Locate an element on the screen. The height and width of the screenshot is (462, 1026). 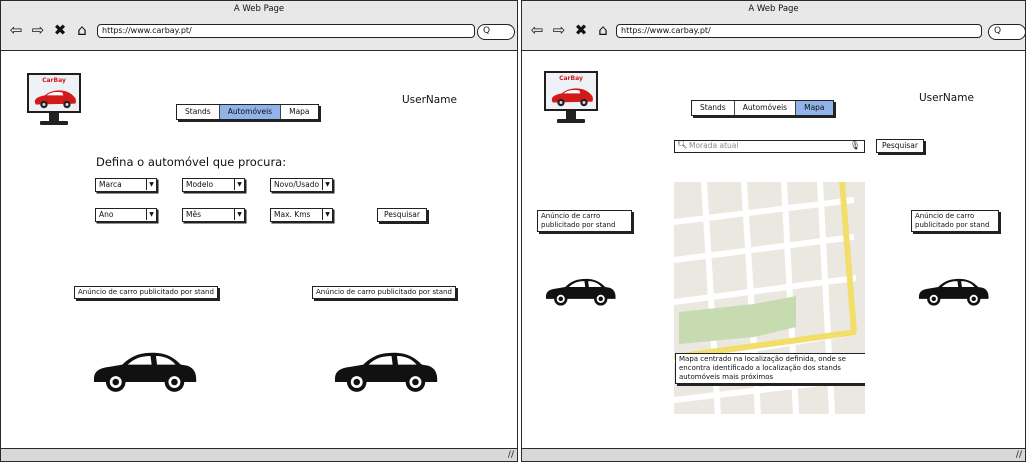
address-placeholder: Morada atual is located at coordinates (714, 145).